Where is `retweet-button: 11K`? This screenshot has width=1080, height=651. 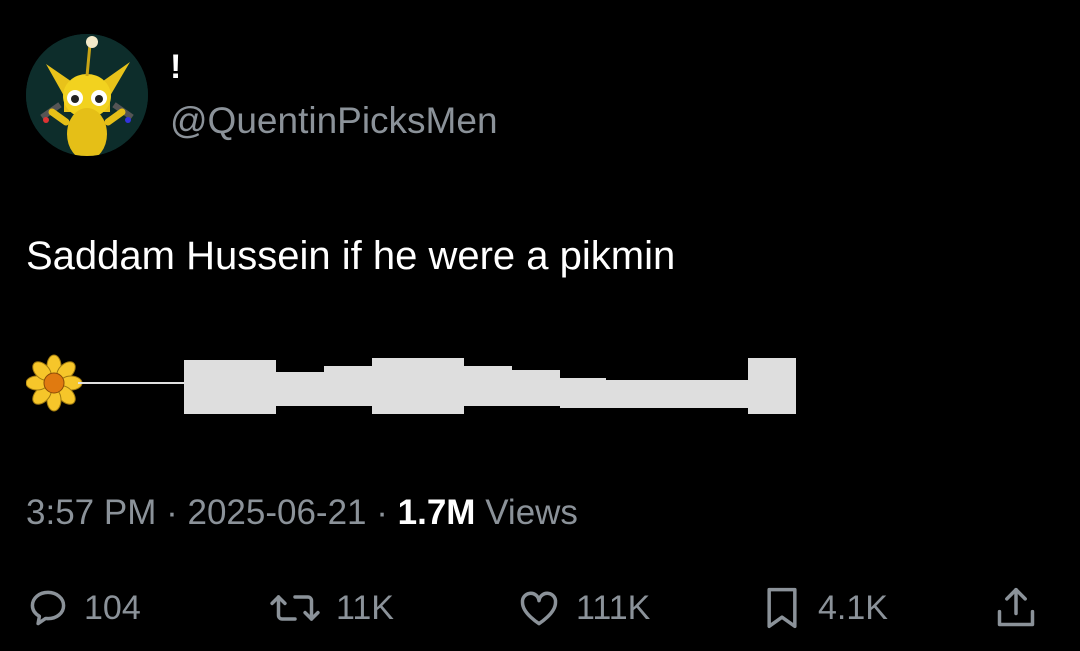
retweet-button: 11K is located at coordinates (331, 608).